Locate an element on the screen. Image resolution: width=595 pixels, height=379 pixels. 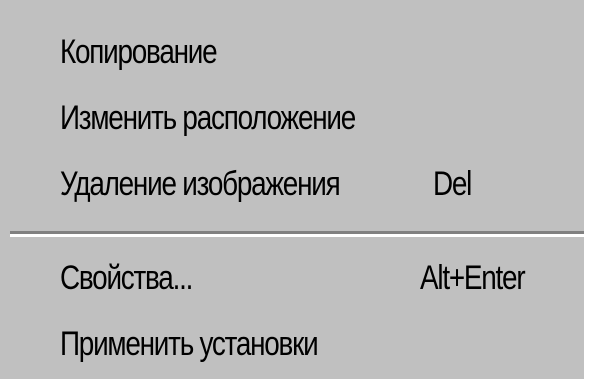
menu-item-label: Применить установки is located at coordinates (189, 344).